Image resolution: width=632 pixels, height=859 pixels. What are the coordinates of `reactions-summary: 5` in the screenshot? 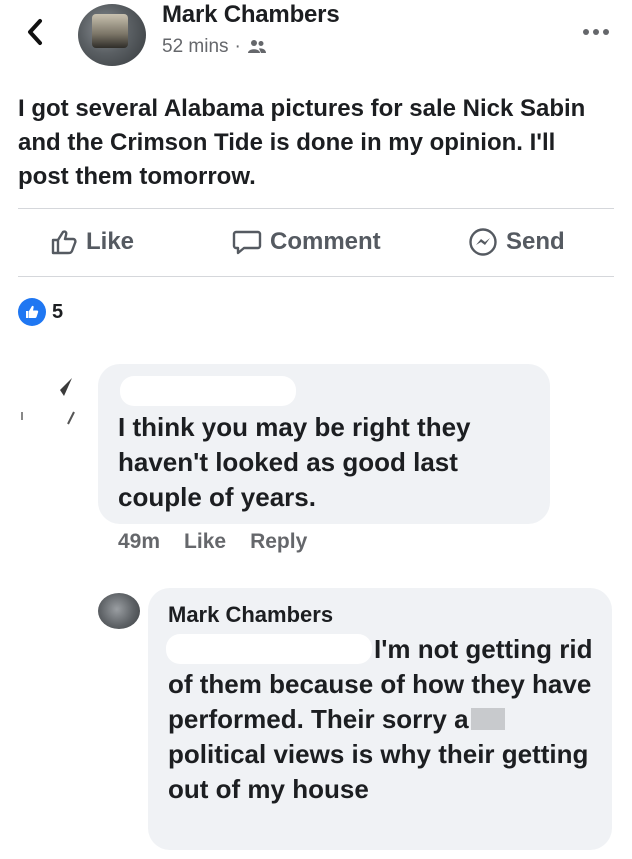 It's located at (40, 312).